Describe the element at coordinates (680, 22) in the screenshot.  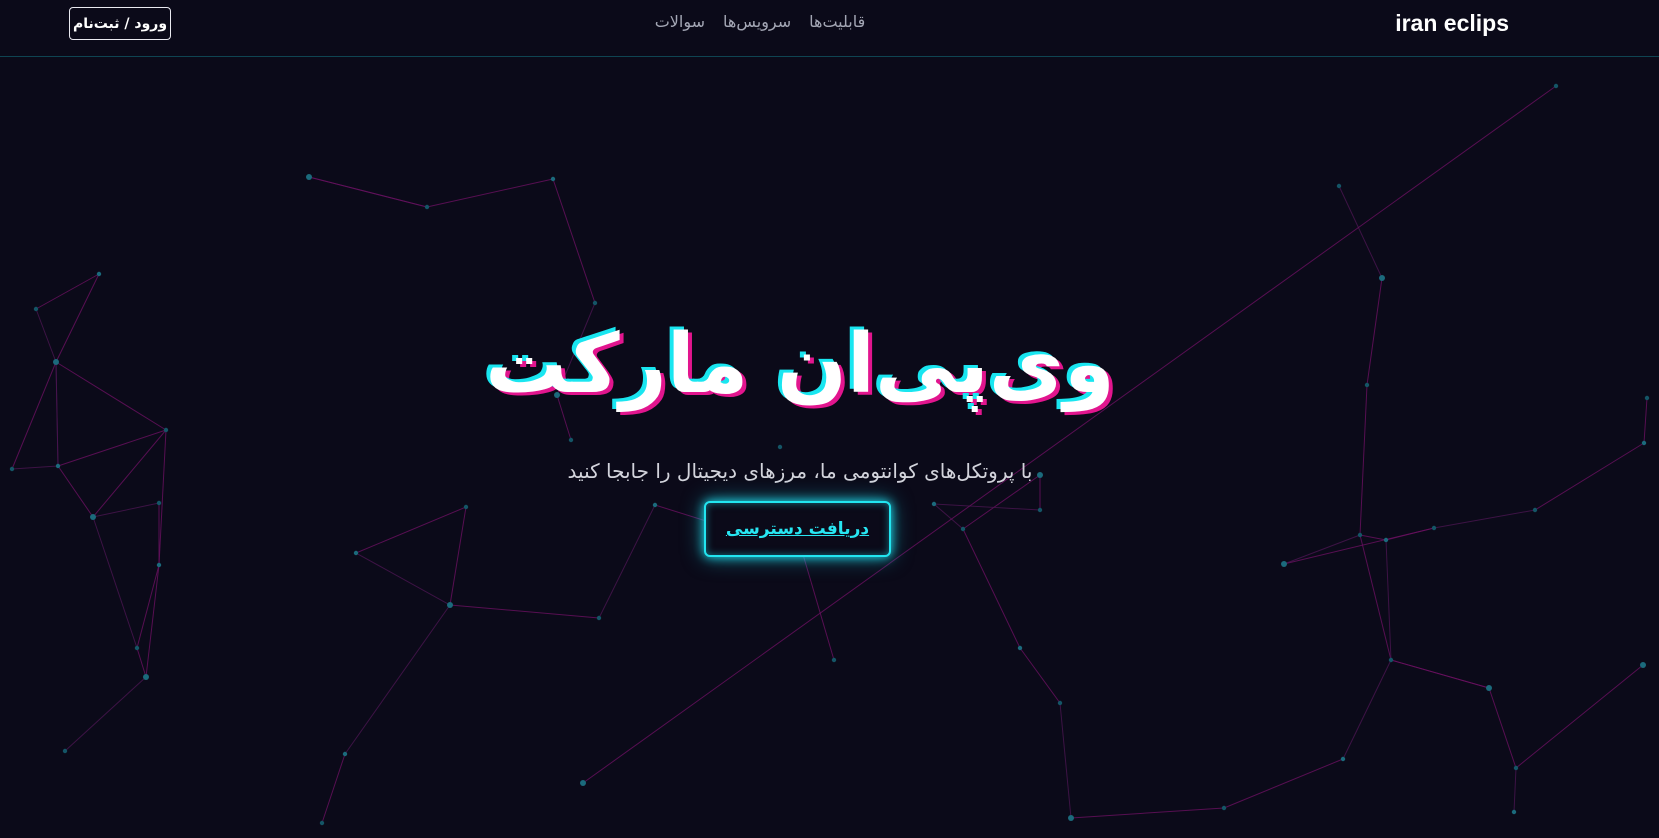
I see `nav-link-faq: سوالات` at that location.